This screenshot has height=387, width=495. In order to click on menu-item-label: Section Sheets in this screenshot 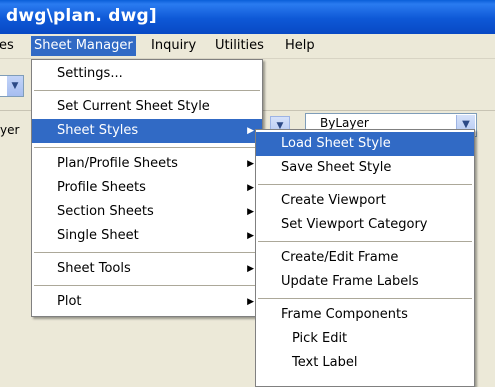, I will do `click(105, 211)`.